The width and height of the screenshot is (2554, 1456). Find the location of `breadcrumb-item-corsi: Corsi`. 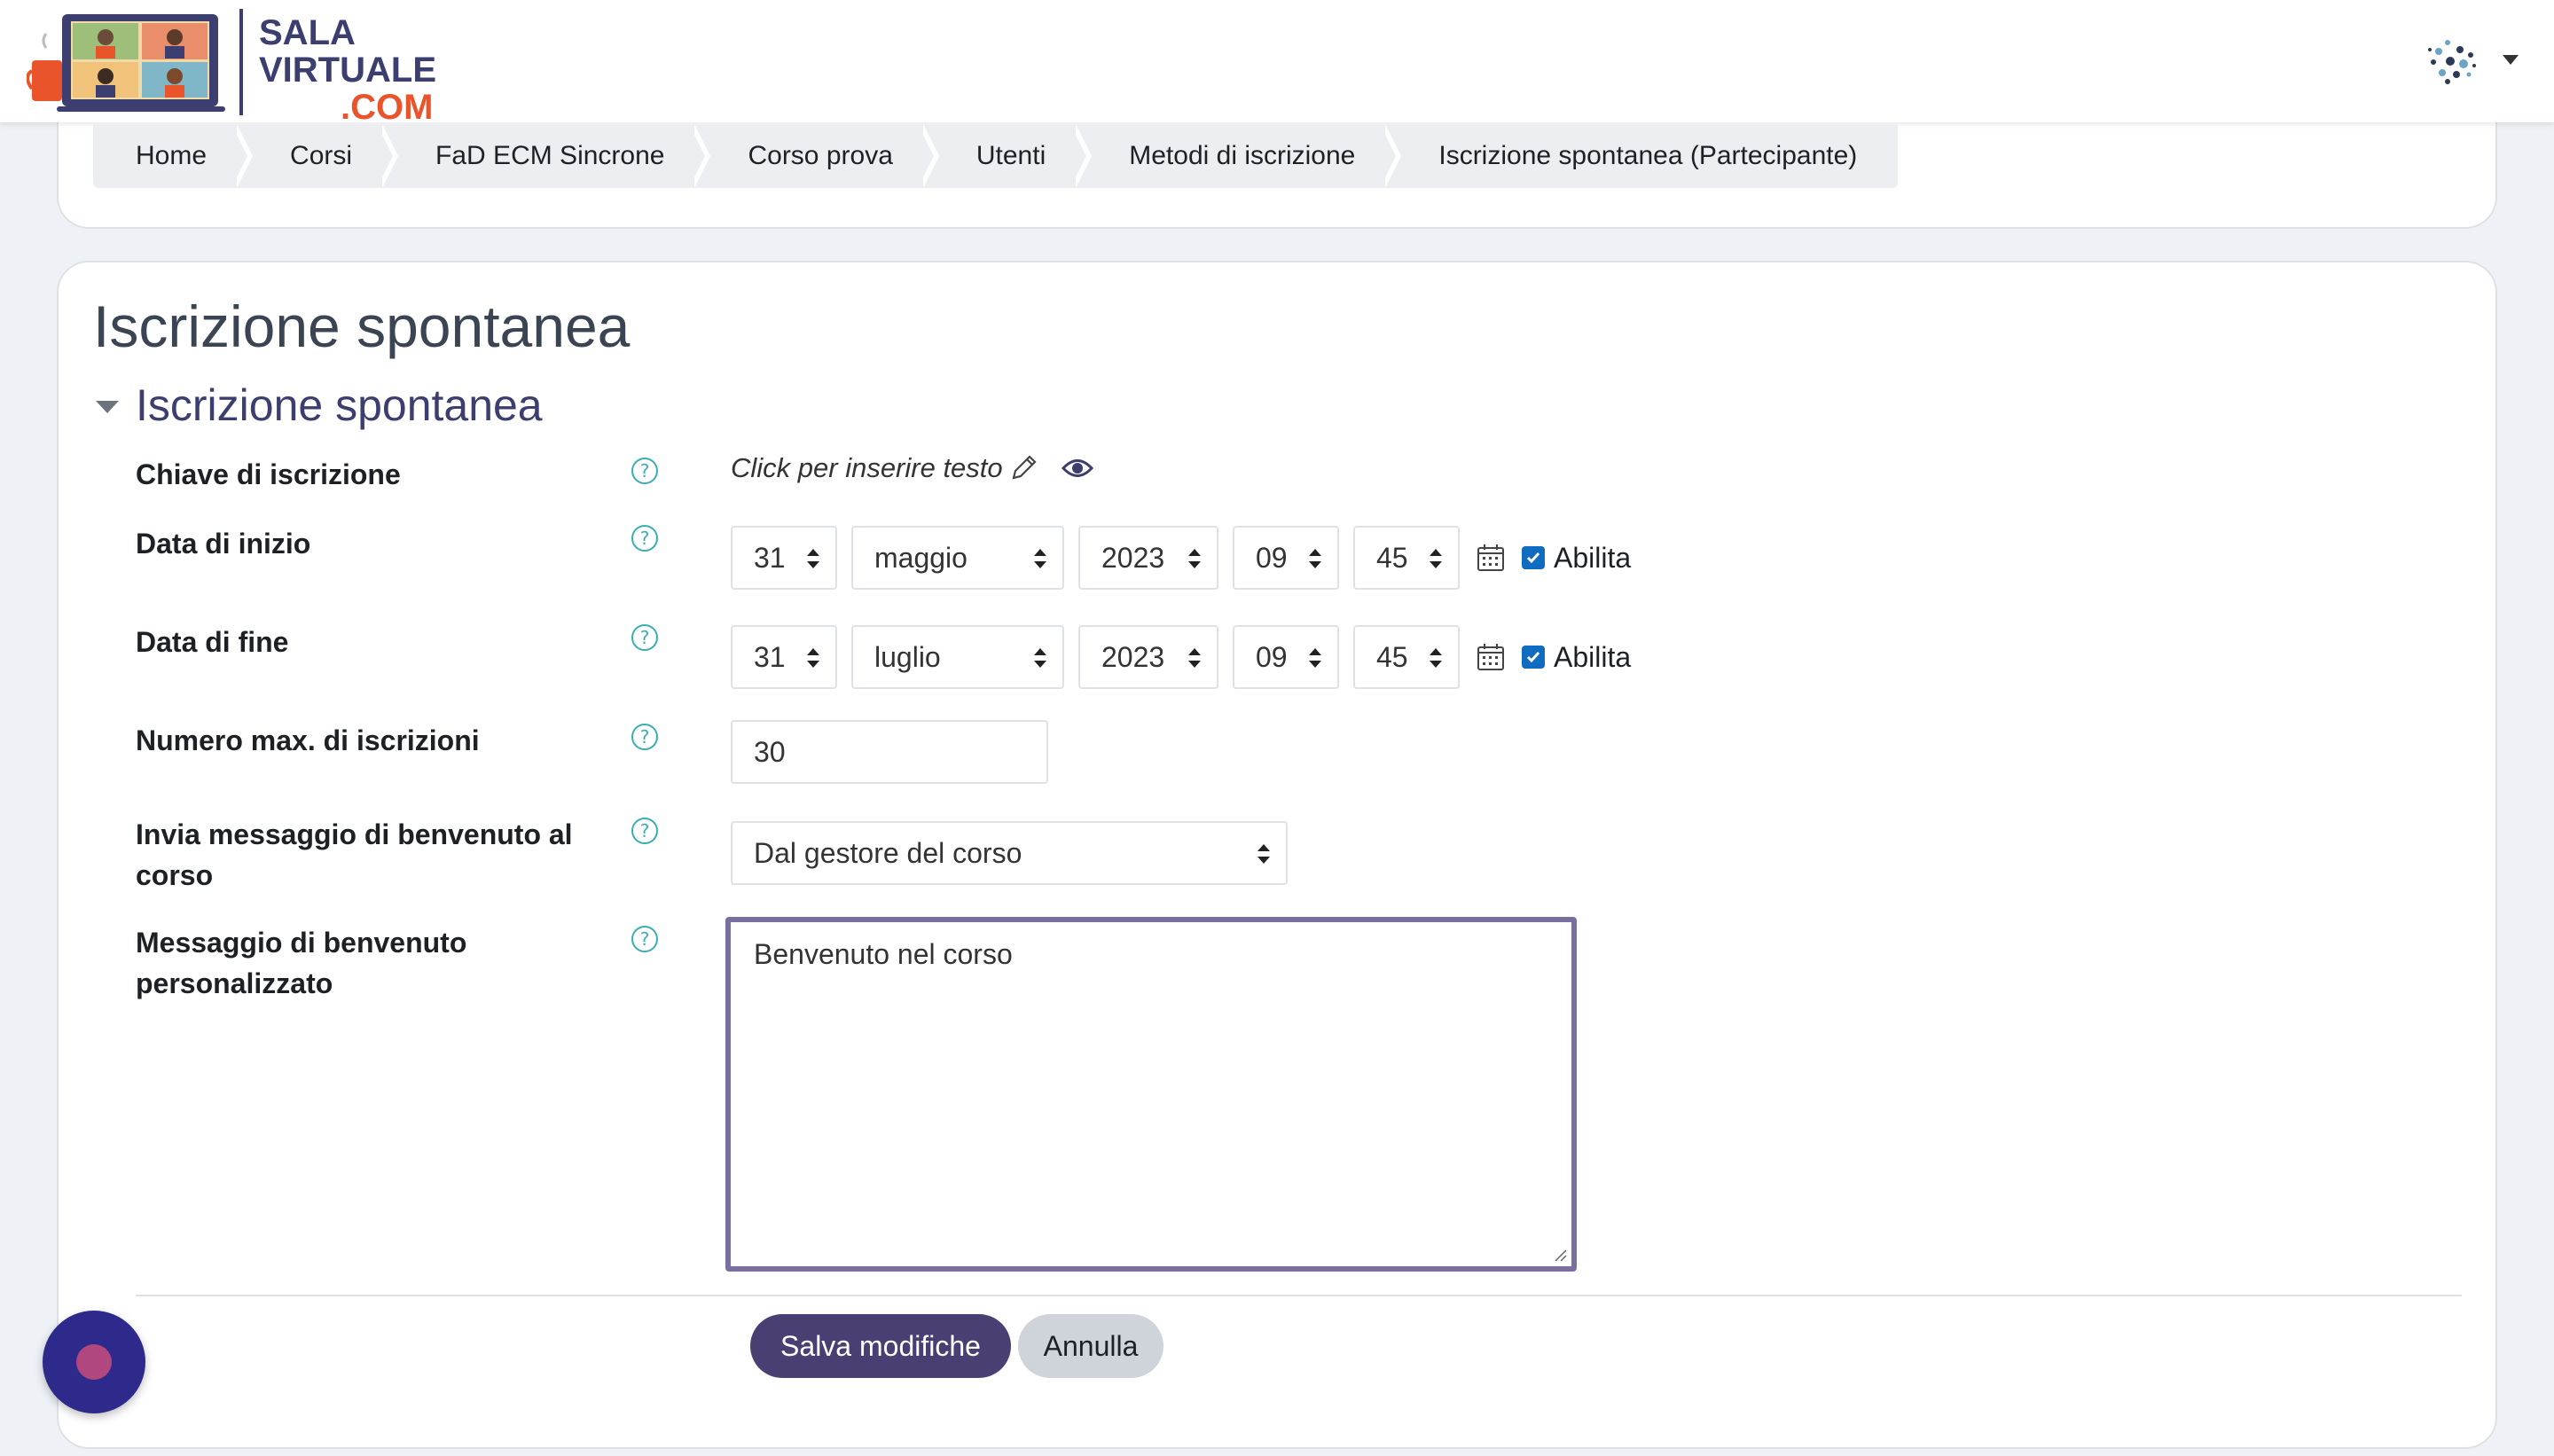

breadcrumb-item-corsi: Corsi is located at coordinates (323, 156).